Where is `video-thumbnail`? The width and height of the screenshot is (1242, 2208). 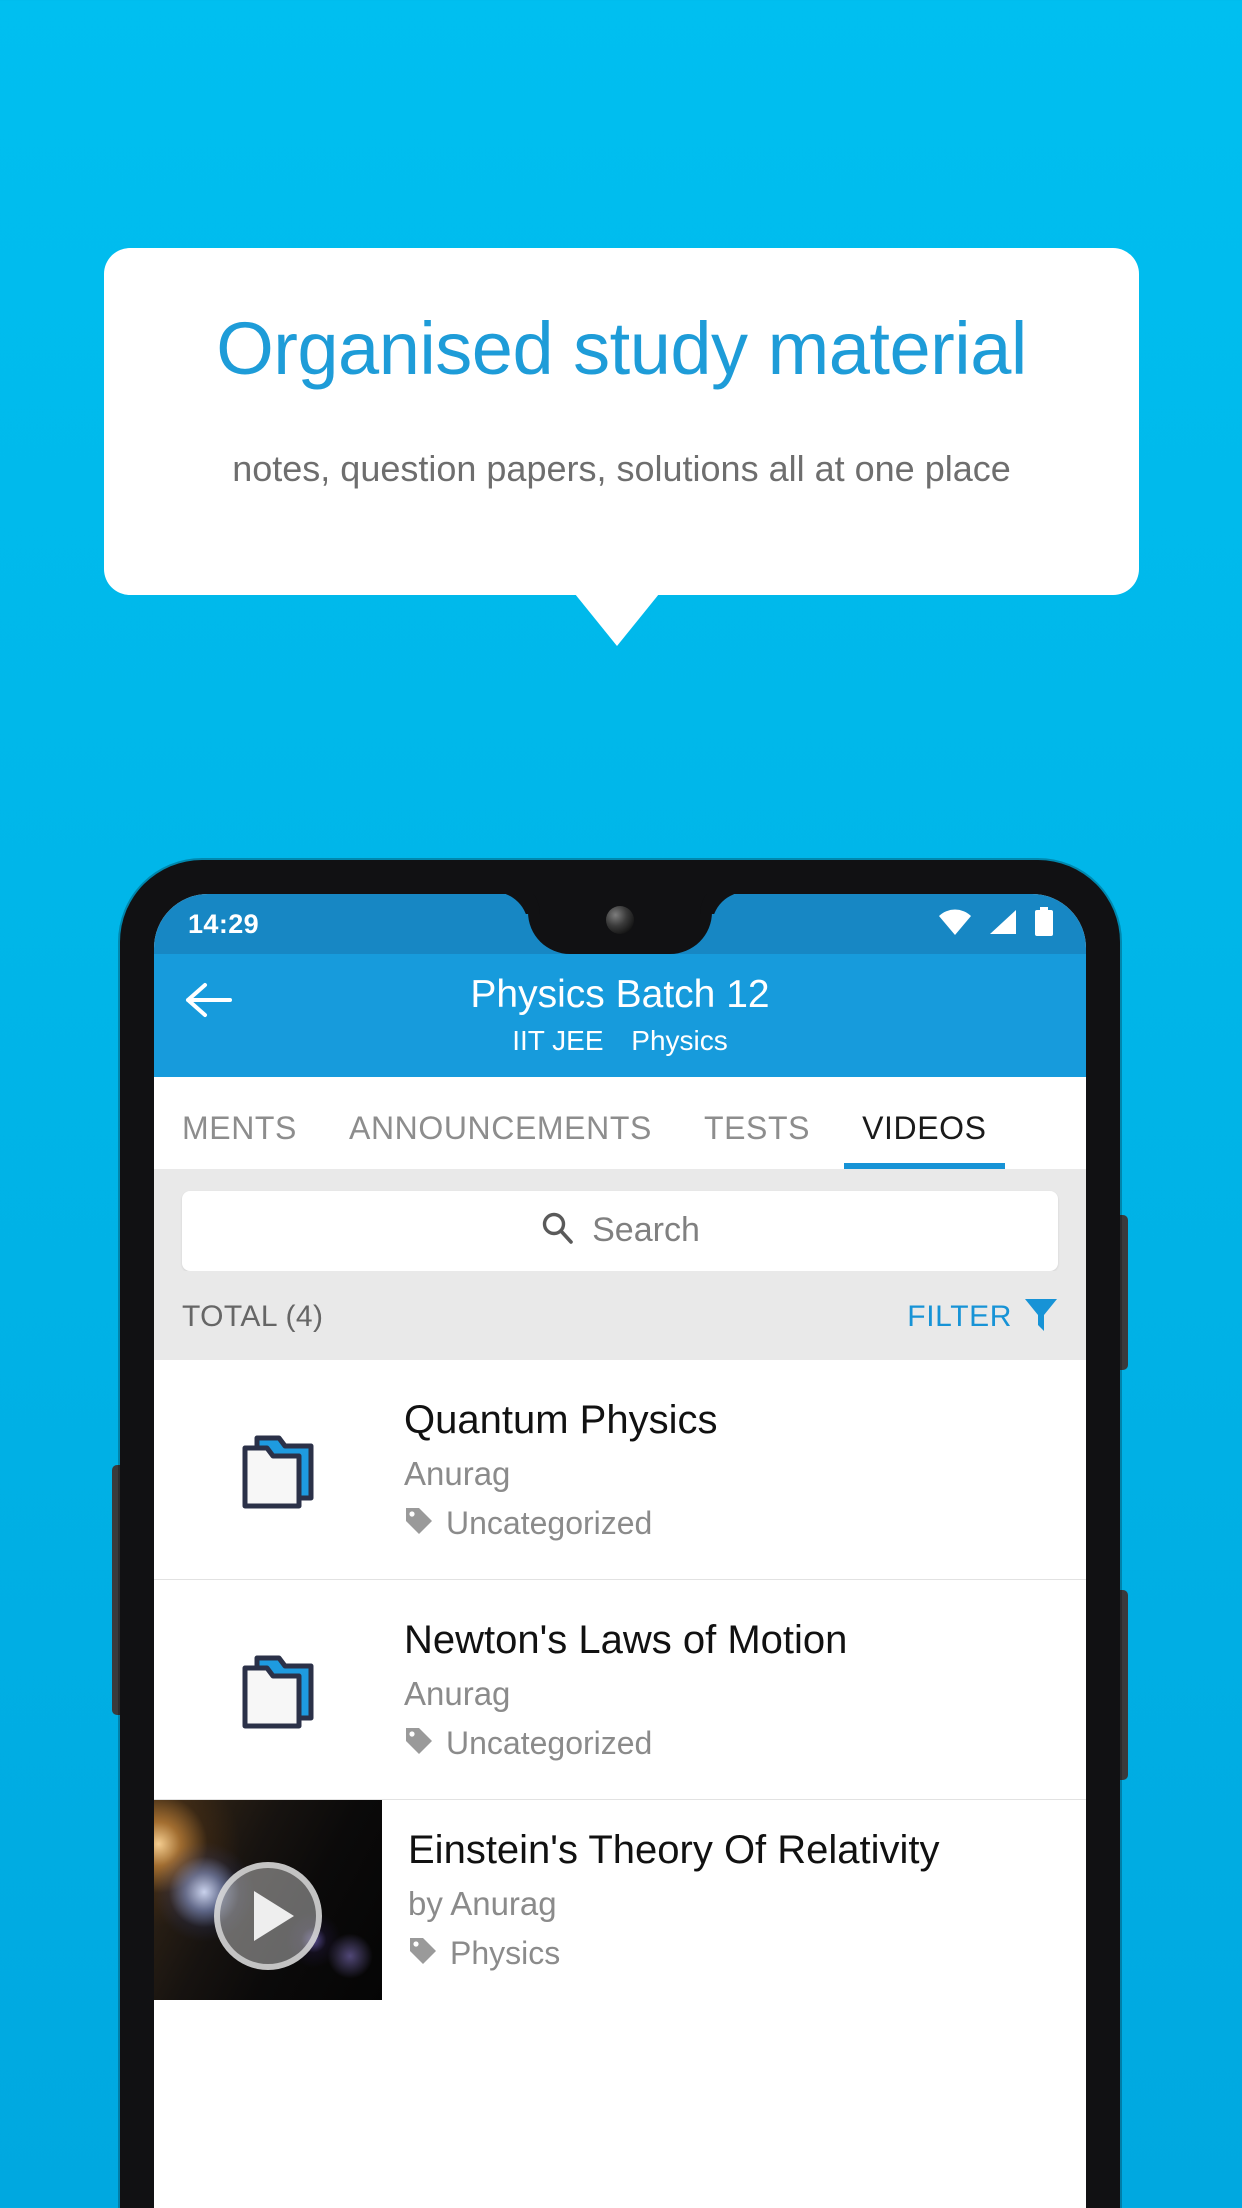
video-thumbnail is located at coordinates (268, 1899).